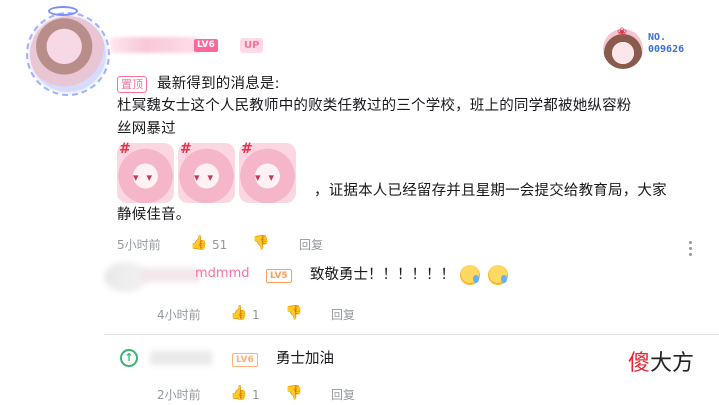 Image resolution: width=719 pixels, height=405 pixels. I want to click on reply-level-badge: LV6, so click(245, 360).